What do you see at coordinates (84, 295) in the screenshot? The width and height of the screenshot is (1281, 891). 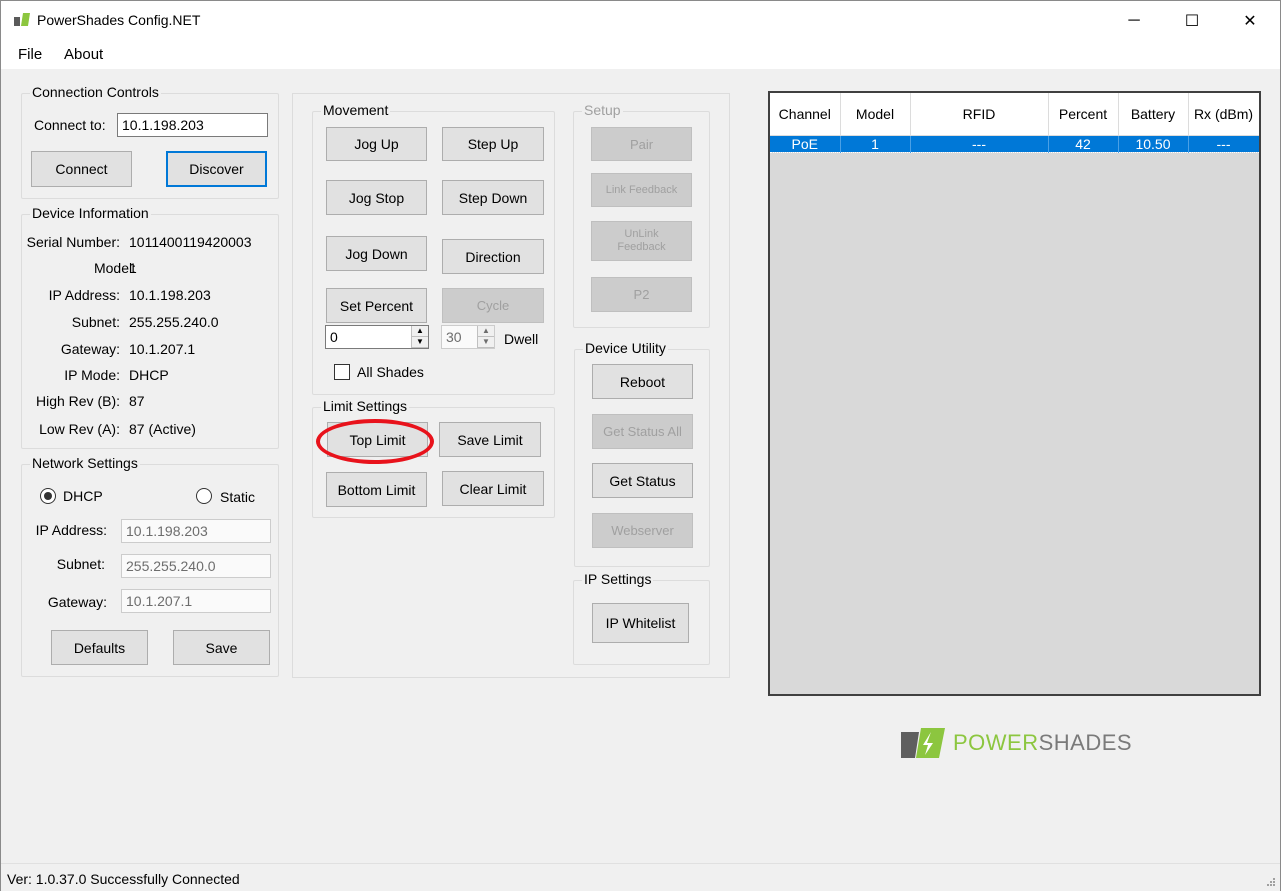 I see `ip-address-label: IP Address:` at bounding box center [84, 295].